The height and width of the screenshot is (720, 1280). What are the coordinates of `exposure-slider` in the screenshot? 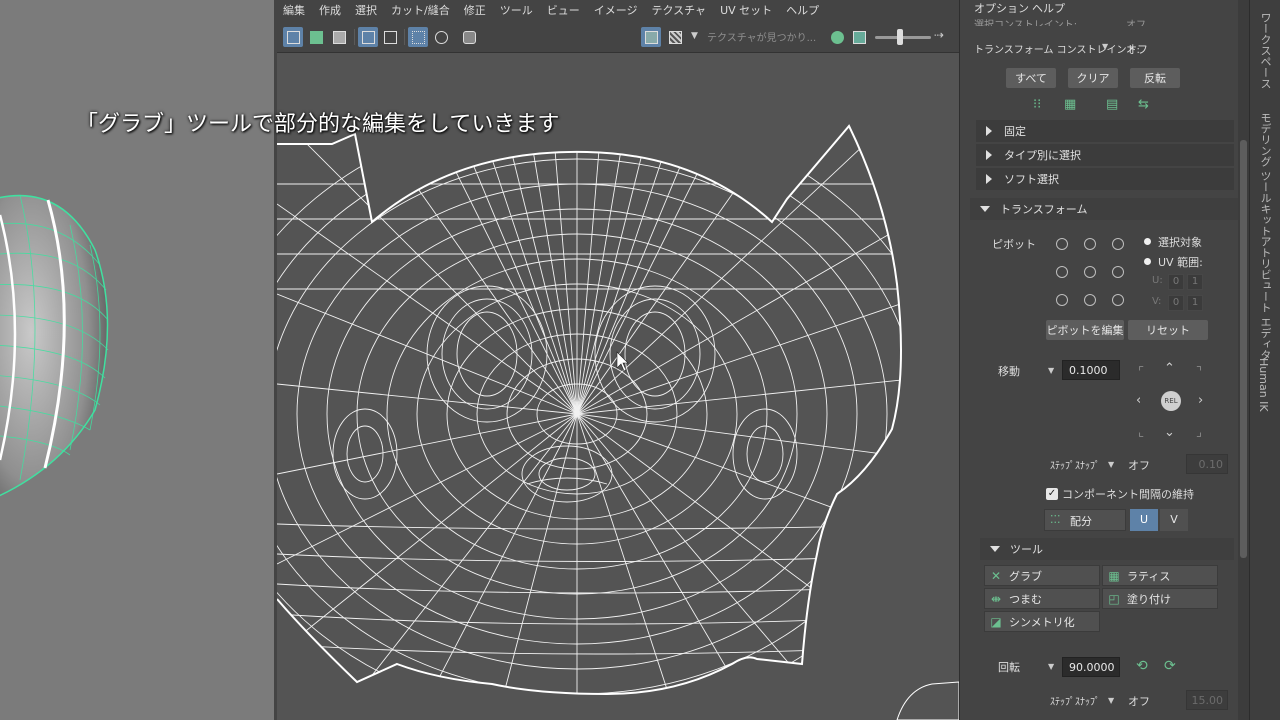 It's located at (903, 37).